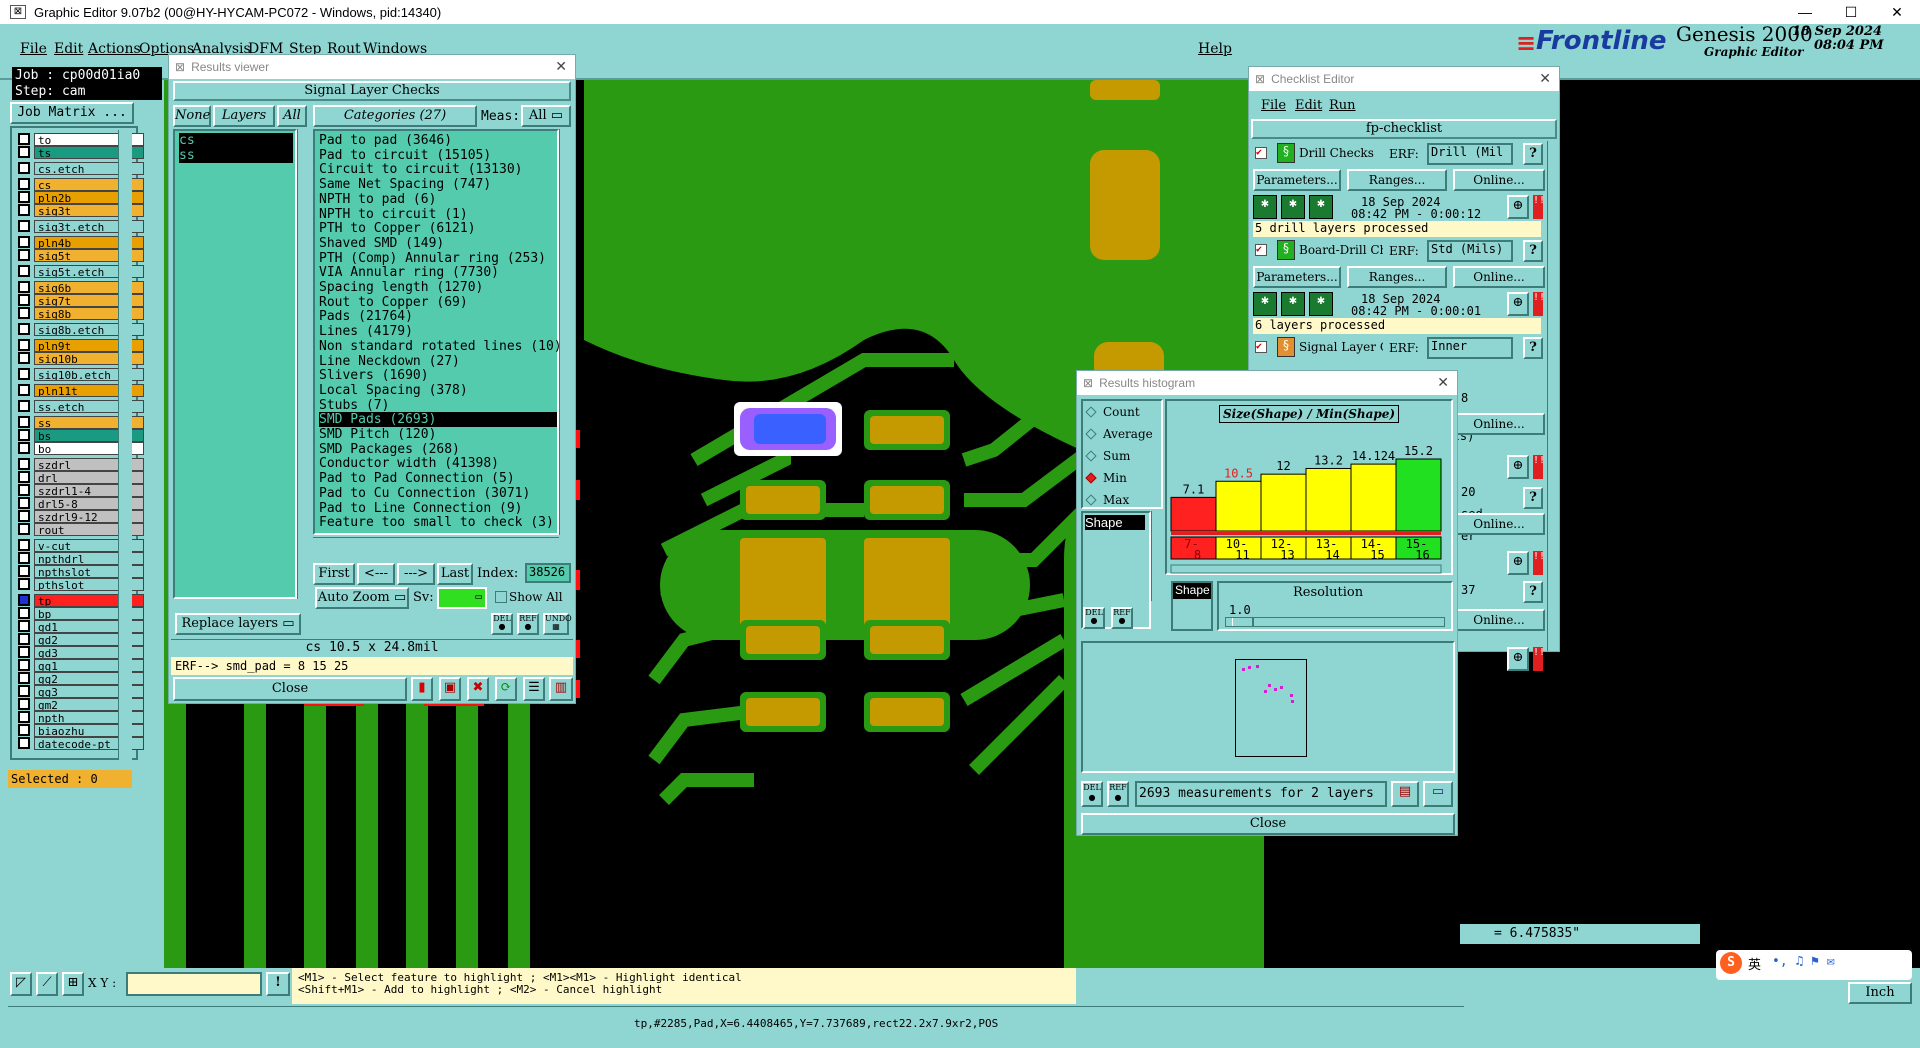  What do you see at coordinates (1215, 49) in the screenshot?
I see `menu-help: Help` at bounding box center [1215, 49].